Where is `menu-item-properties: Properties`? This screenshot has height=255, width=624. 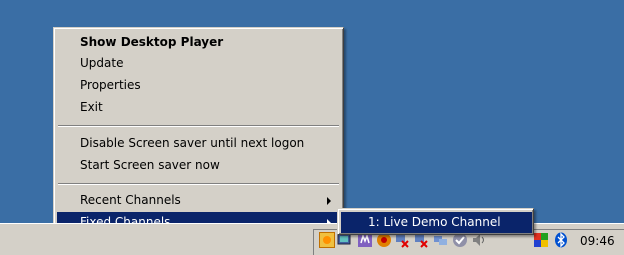
menu-item-properties: Properties is located at coordinates (199, 85).